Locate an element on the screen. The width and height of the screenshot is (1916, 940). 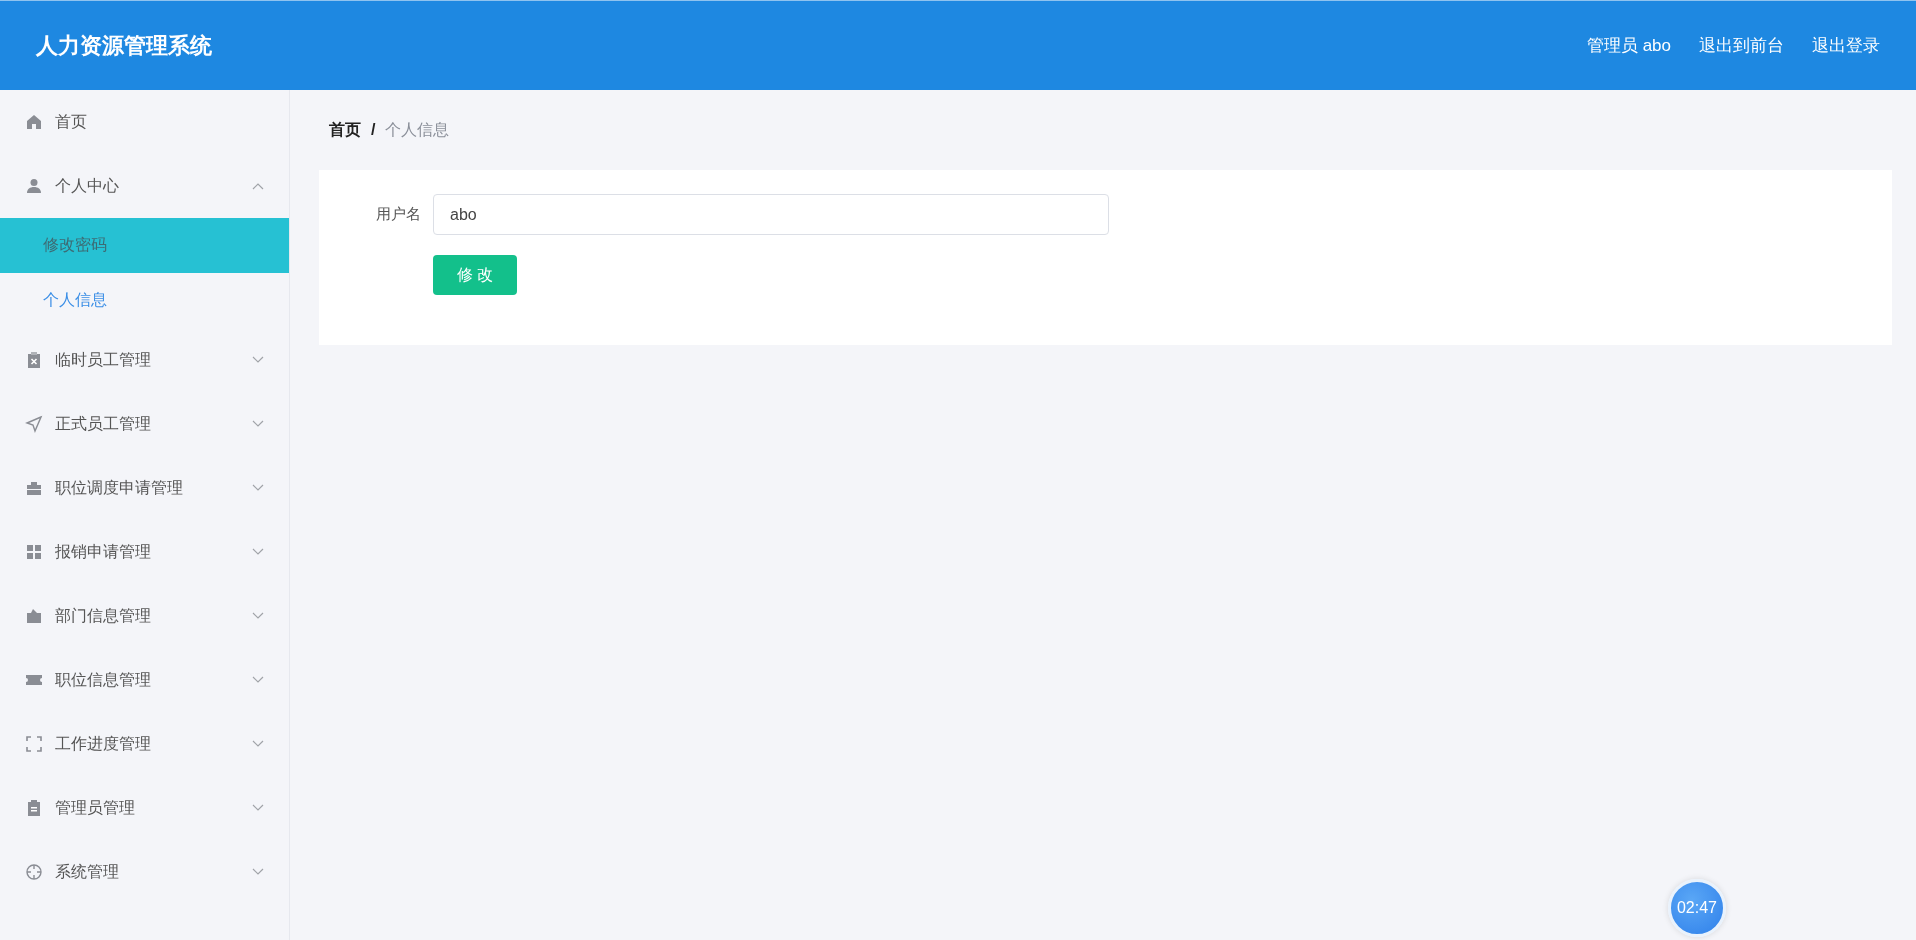
header-link: 管理员 abo is located at coordinates (1628, 45).